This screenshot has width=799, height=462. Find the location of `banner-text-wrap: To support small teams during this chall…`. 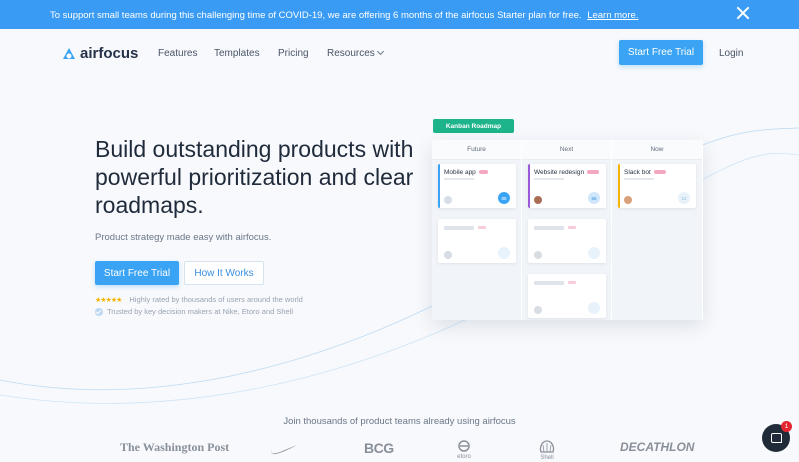

banner-text-wrap: To support small teams during this chall… is located at coordinates (344, 15).